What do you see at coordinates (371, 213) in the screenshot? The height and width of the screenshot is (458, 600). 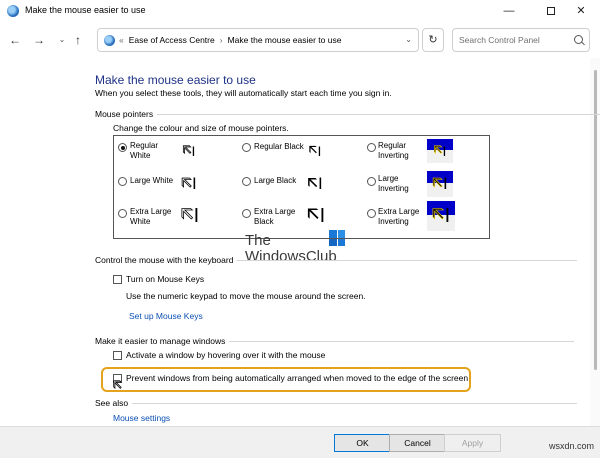 I see `radio-extra-large-inverting` at bounding box center [371, 213].